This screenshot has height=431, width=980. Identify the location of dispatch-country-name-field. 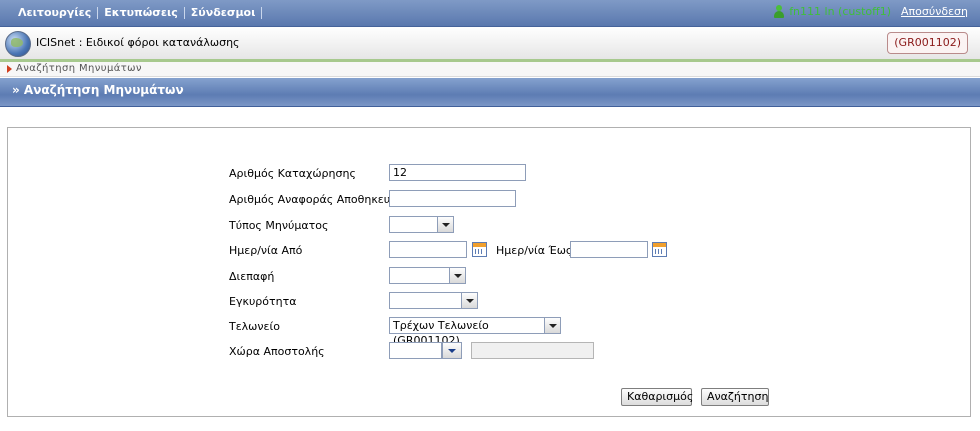
(532, 350).